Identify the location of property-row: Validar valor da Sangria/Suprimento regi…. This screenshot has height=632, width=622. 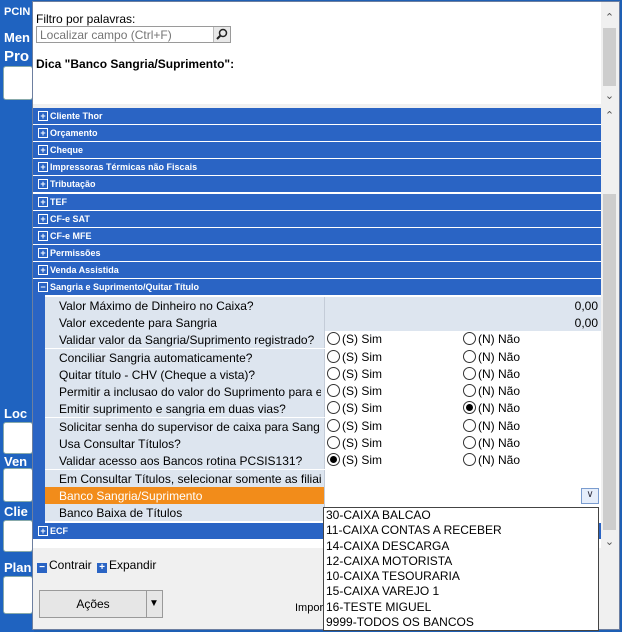
(323, 340).